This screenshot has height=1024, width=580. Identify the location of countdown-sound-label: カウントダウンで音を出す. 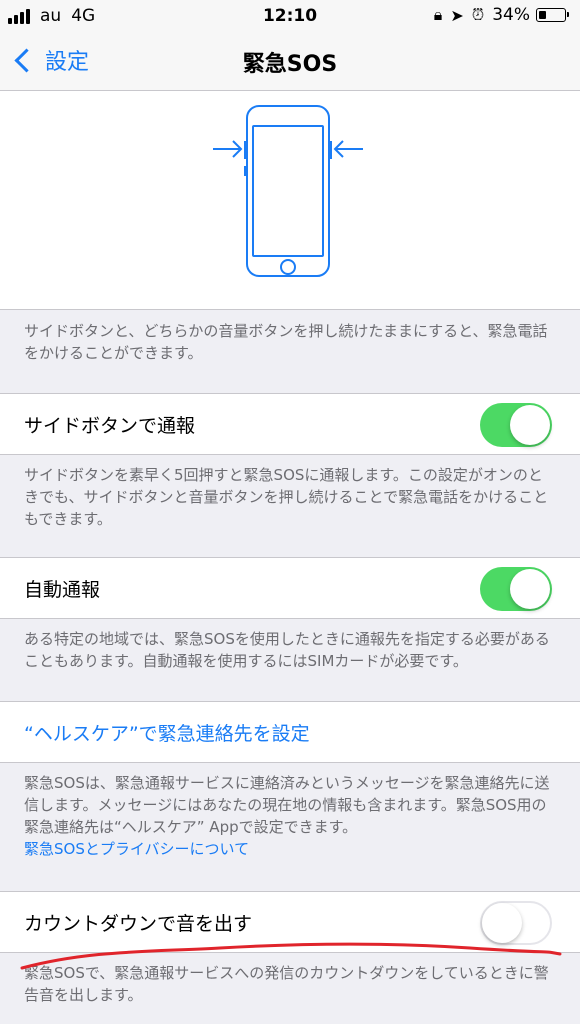
(138, 924).